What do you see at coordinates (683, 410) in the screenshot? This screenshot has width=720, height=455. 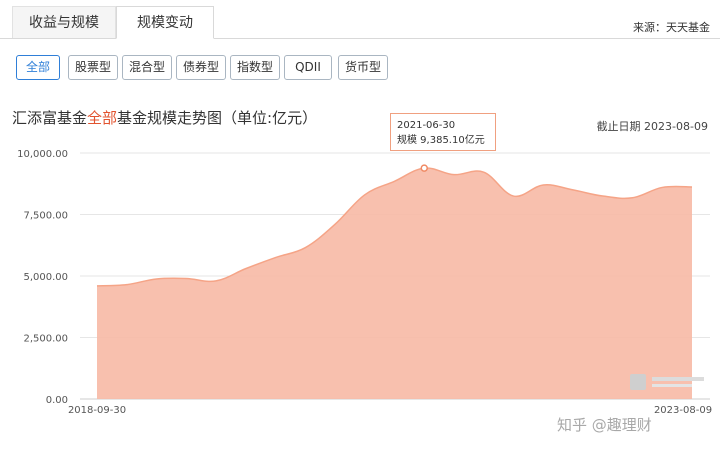 I see `x-tick-label-end: 2023-08-09` at bounding box center [683, 410].